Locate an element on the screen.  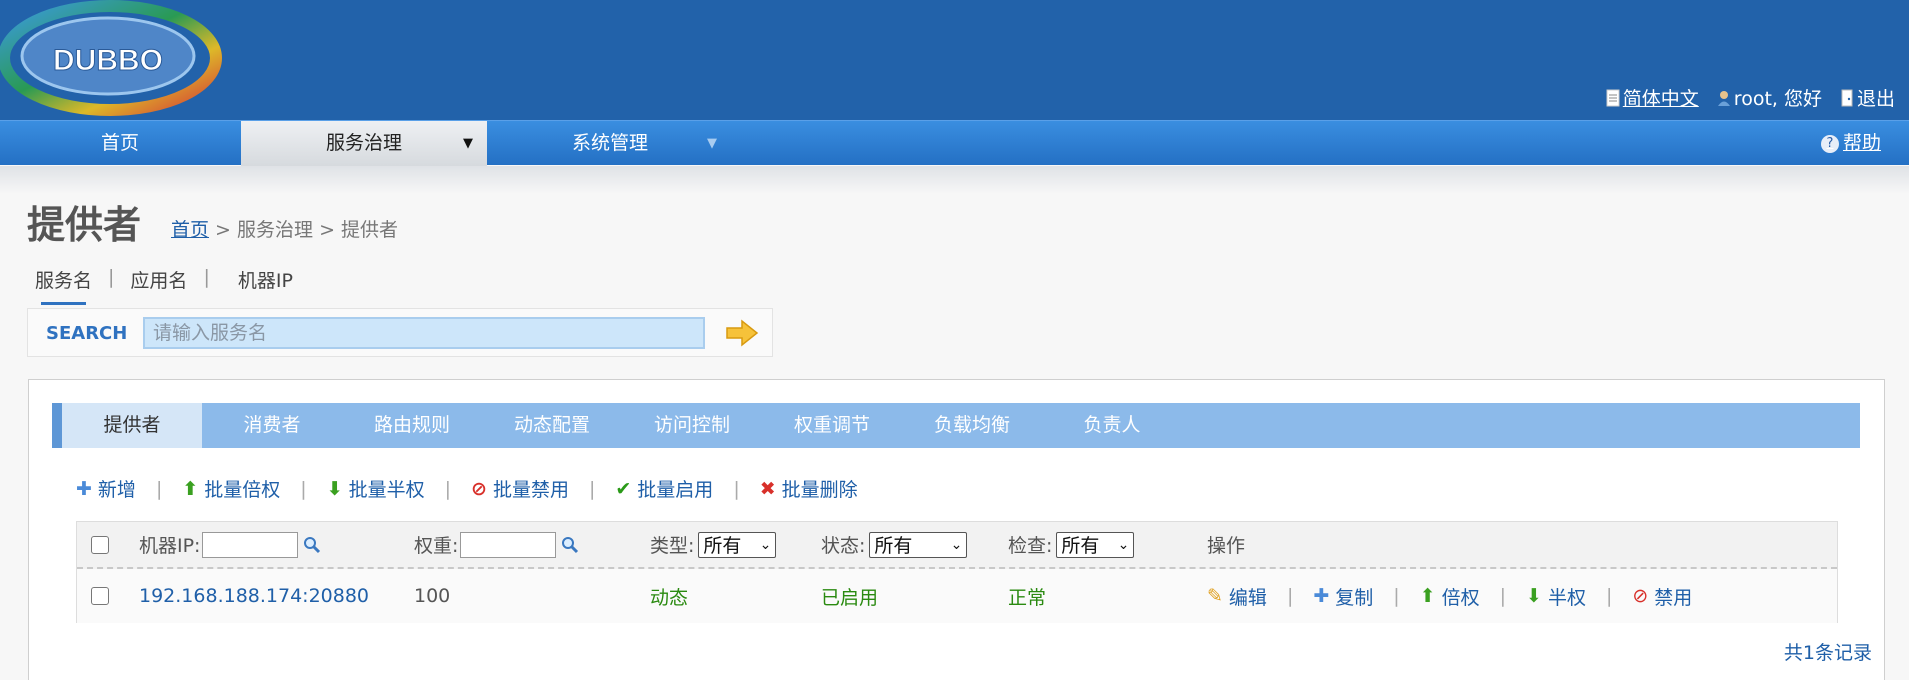
batch-half-label: 批量半权 is located at coordinates (386, 490).